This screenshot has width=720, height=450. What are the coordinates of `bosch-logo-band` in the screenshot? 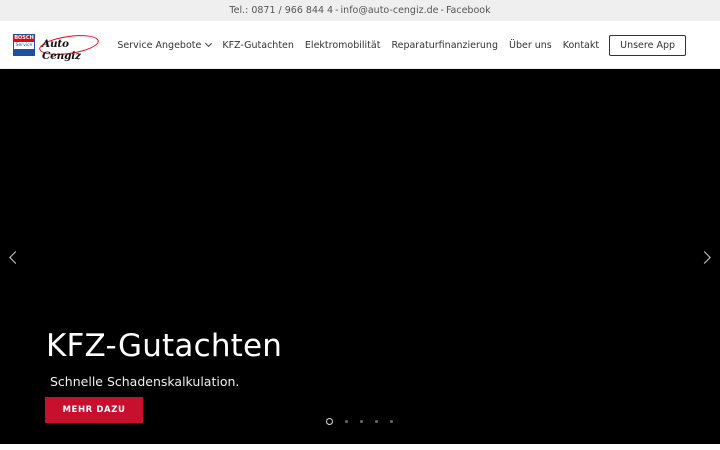 It's located at (24, 52).